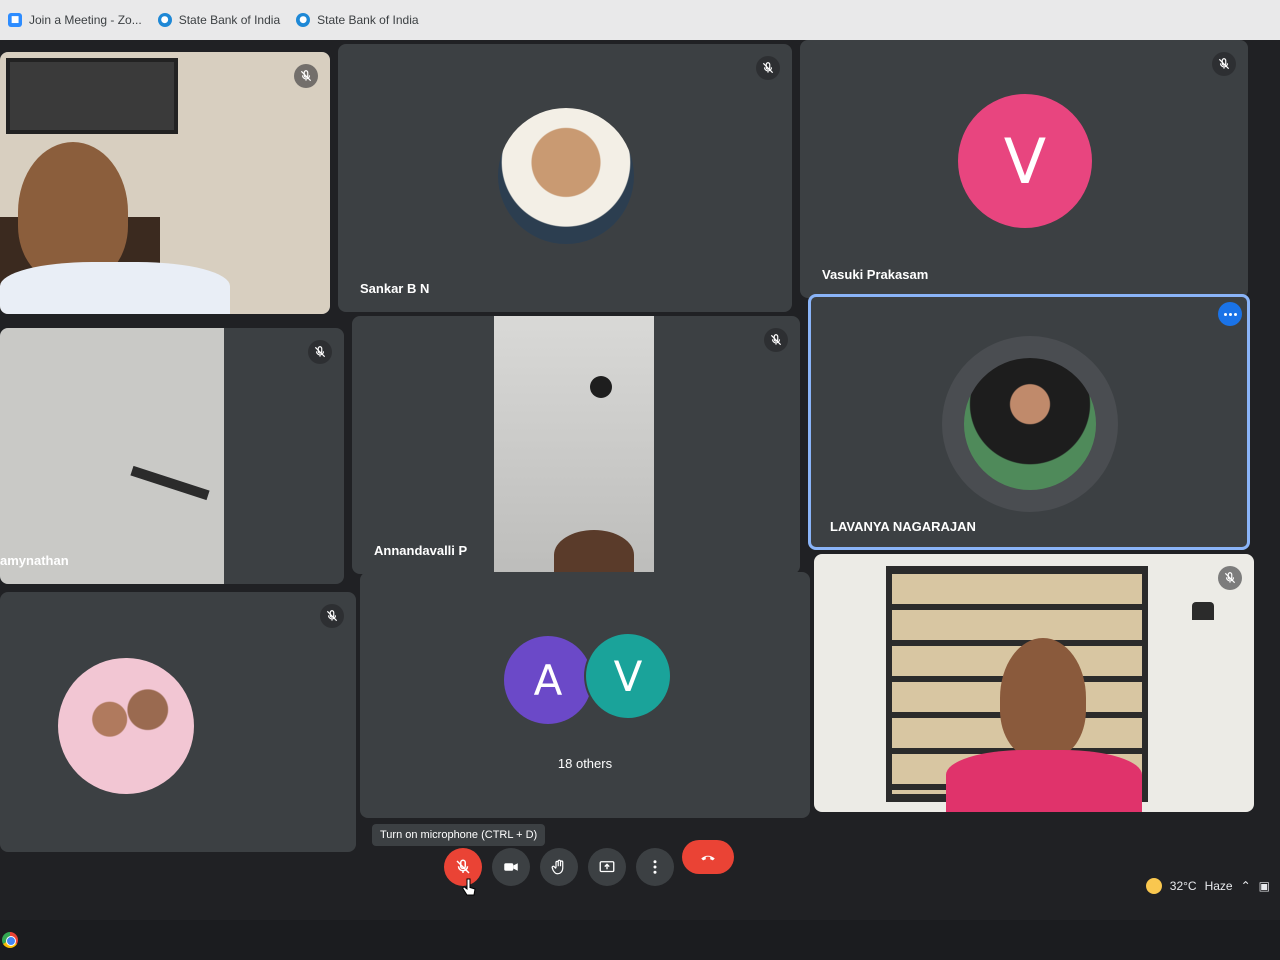 The height and width of the screenshot is (960, 1280). I want to click on bookmark-sbi-2: ● State Bank of India, so click(357, 20).